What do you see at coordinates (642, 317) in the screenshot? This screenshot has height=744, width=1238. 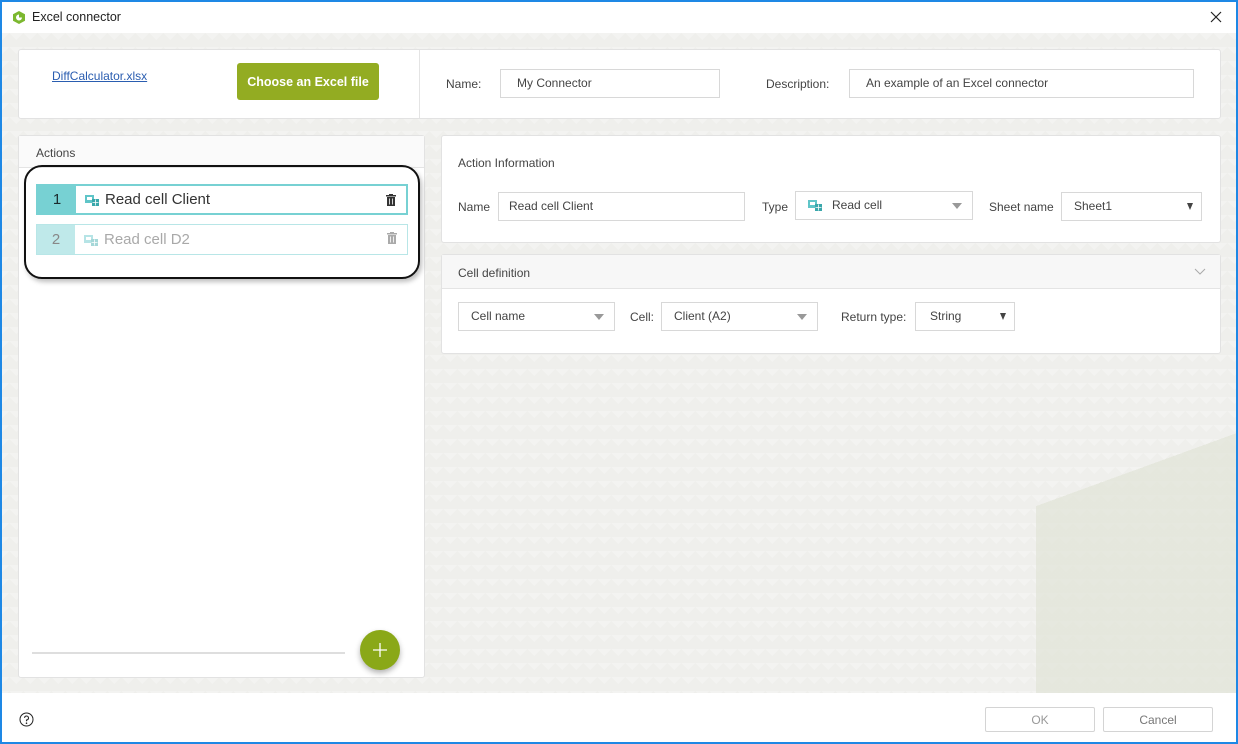 I see `cell-label: Cell:` at bounding box center [642, 317].